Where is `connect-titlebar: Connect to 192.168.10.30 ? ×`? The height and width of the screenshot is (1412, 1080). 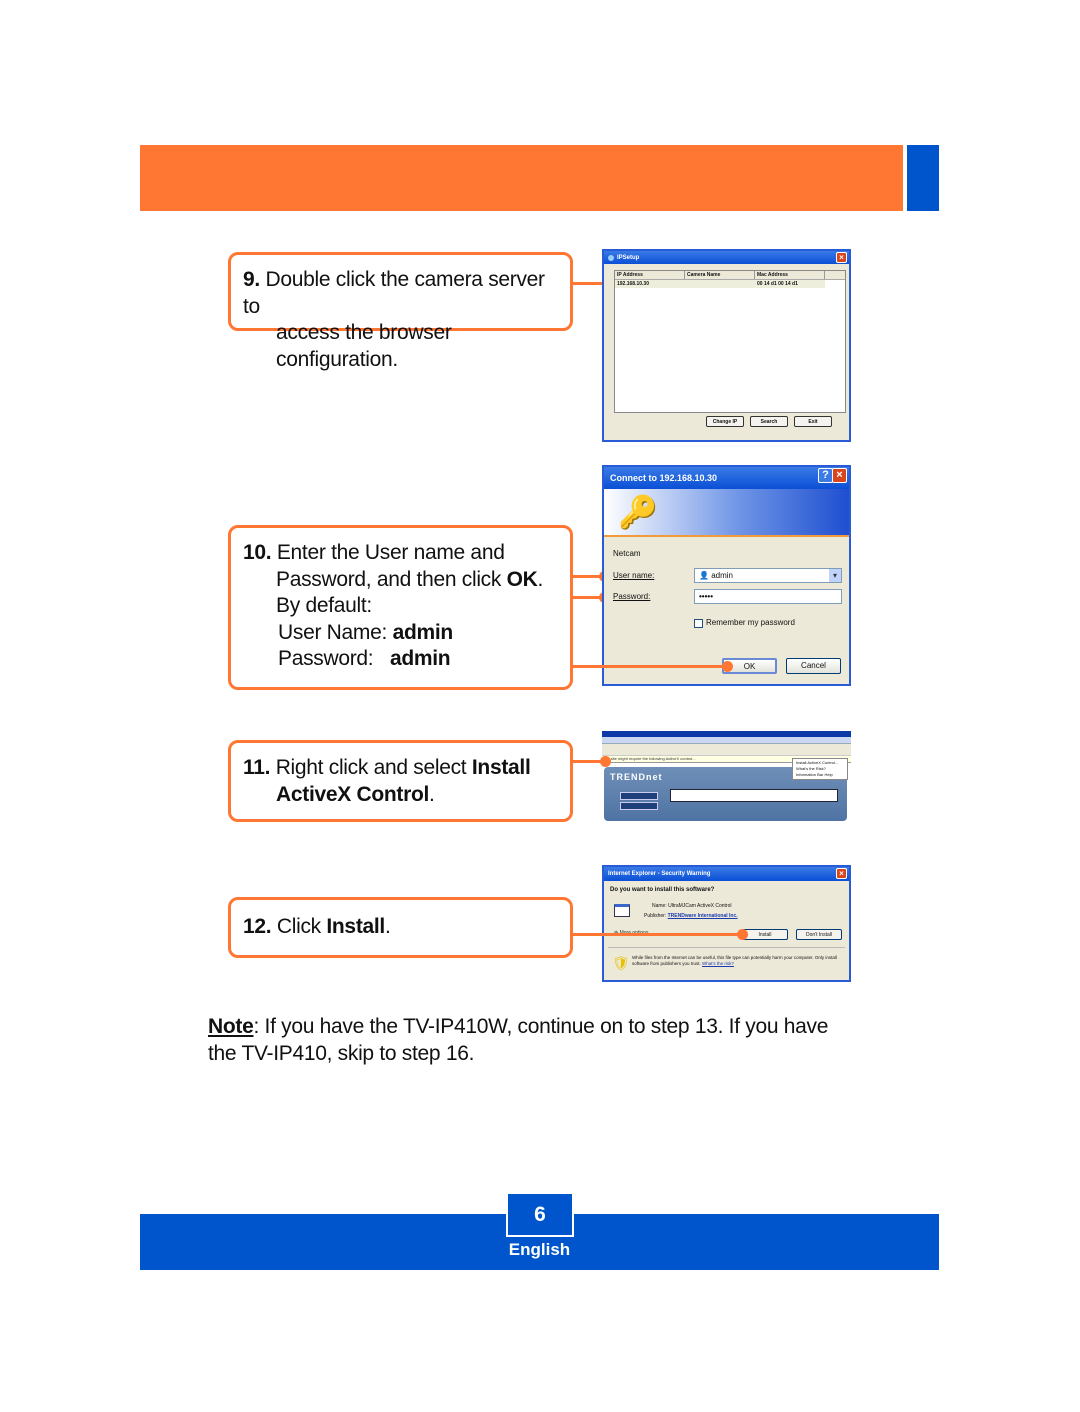 connect-titlebar: Connect to 192.168.10.30 ? × is located at coordinates (726, 478).